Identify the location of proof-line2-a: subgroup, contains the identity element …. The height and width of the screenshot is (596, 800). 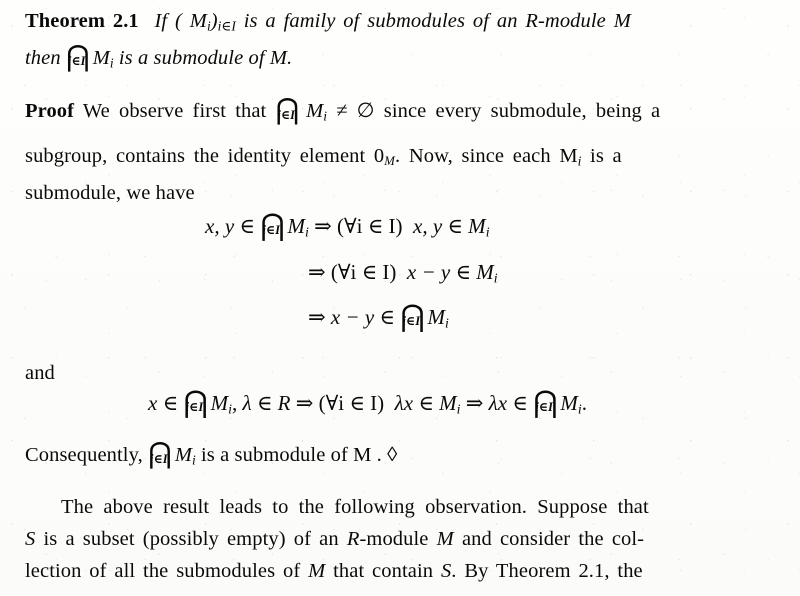
(205, 155).